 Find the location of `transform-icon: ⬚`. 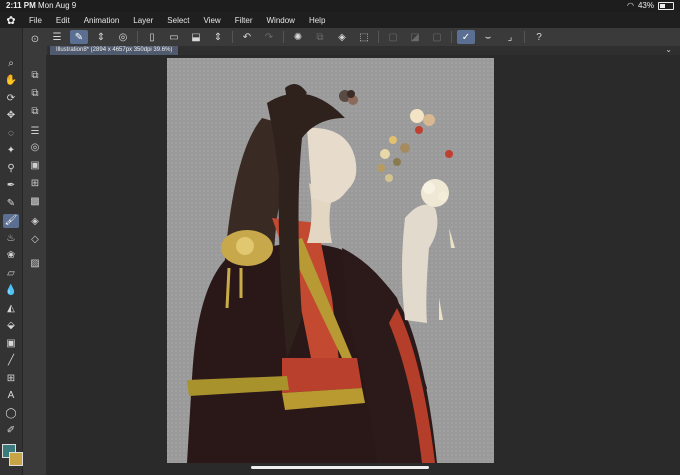

transform-icon: ⬚ is located at coordinates (364, 37).